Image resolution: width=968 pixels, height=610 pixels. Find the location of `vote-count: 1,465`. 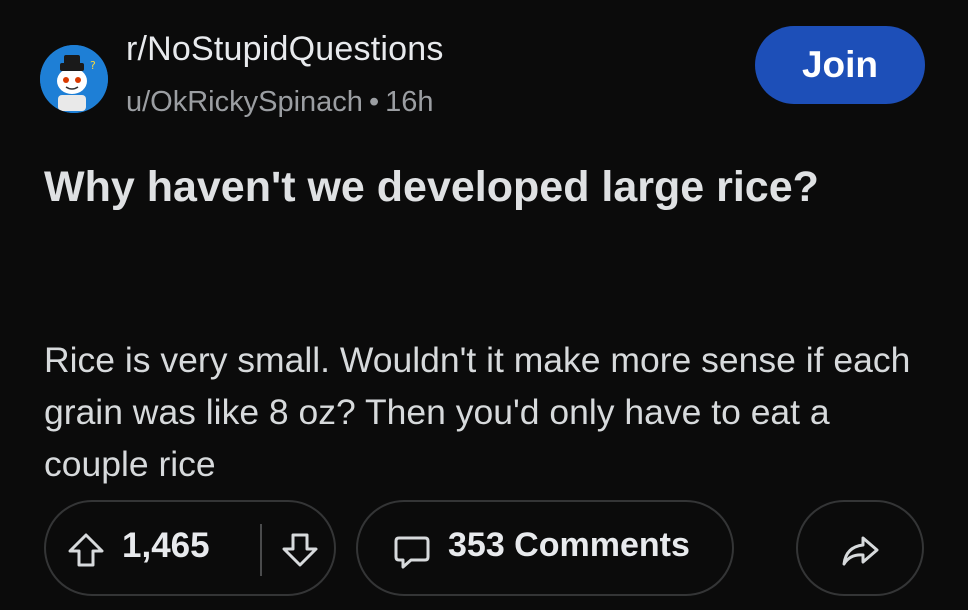

vote-count: 1,465 is located at coordinates (166, 545).